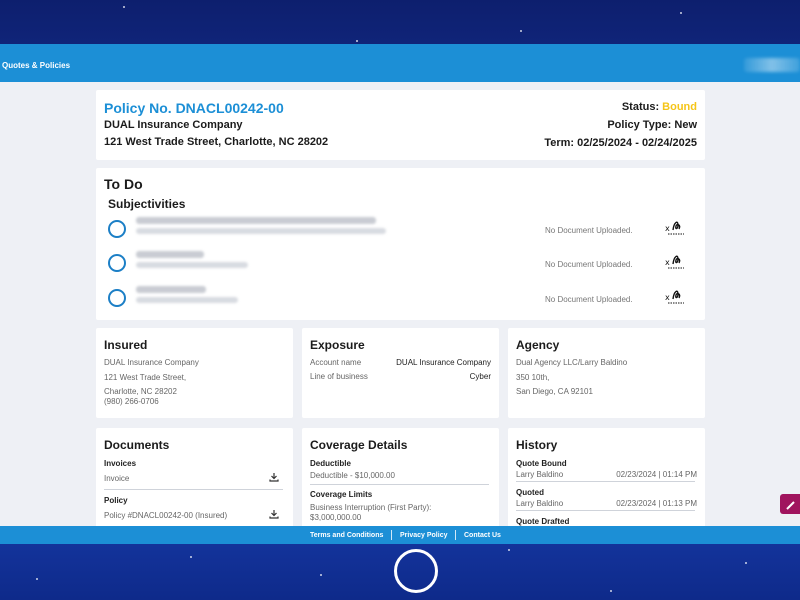 The height and width of the screenshot is (600, 800). I want to click on history-title: History, so click(537, 445).